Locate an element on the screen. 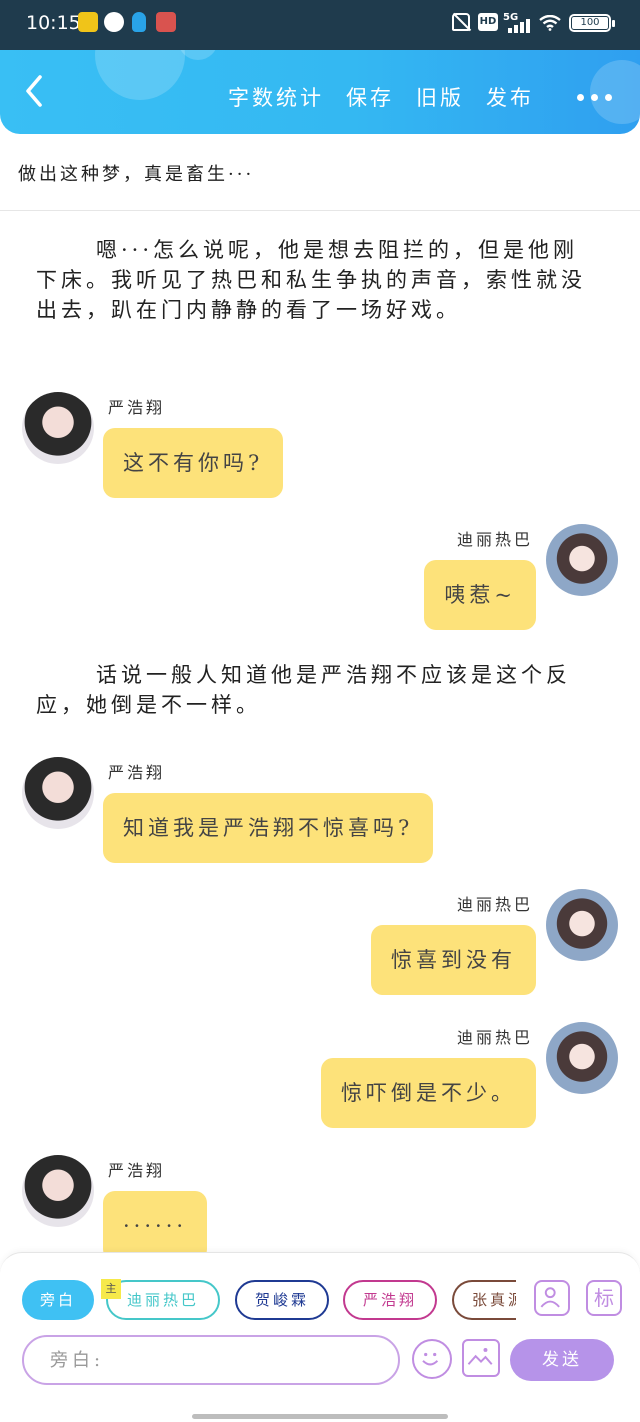 This screenshot has height=1422, width=640. narration-paragraph: 话说一般人知道他是严浩翔不应该是这个反应，她倒是不一样。 is located at coordinates (316, 690).